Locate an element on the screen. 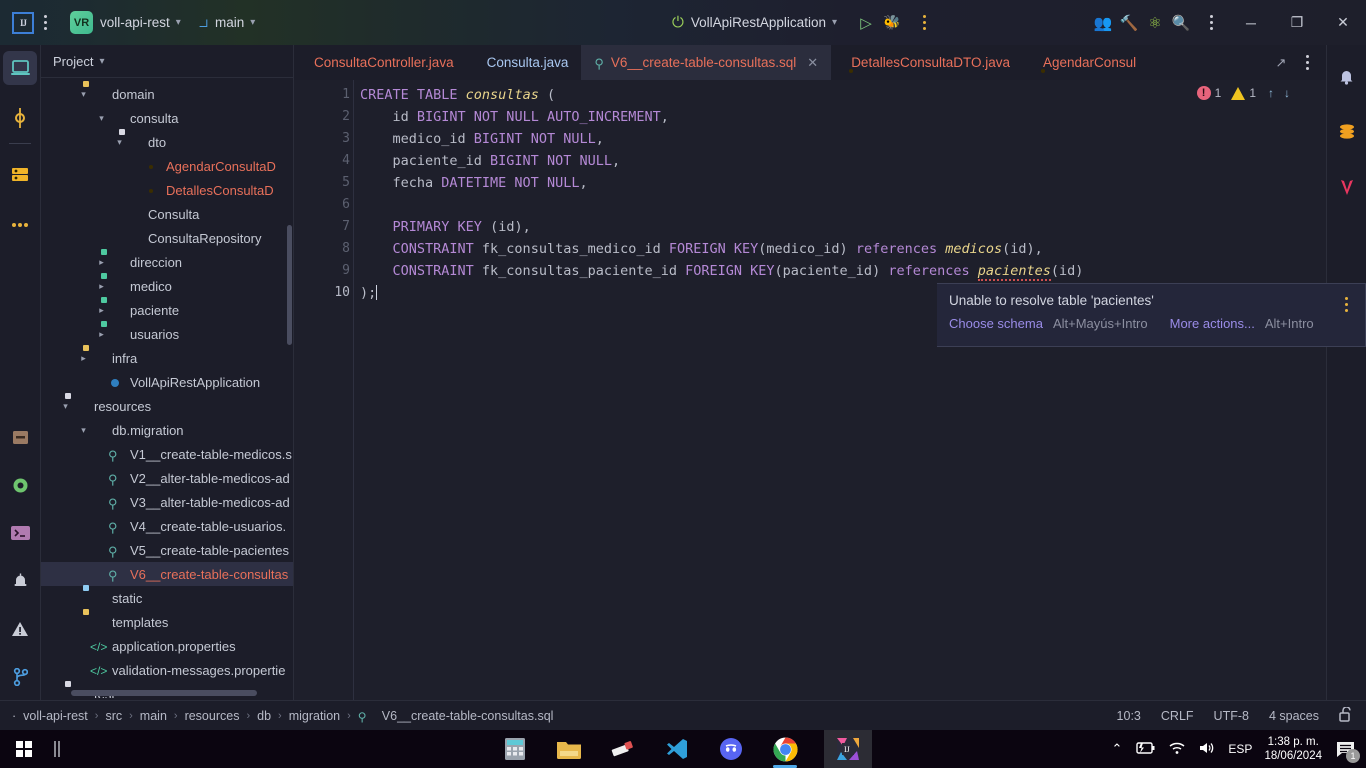 The height and width of the screenshot is (768, 1366). branch-chevron-down-icon: ▾ is located at coordinates (252, 22).